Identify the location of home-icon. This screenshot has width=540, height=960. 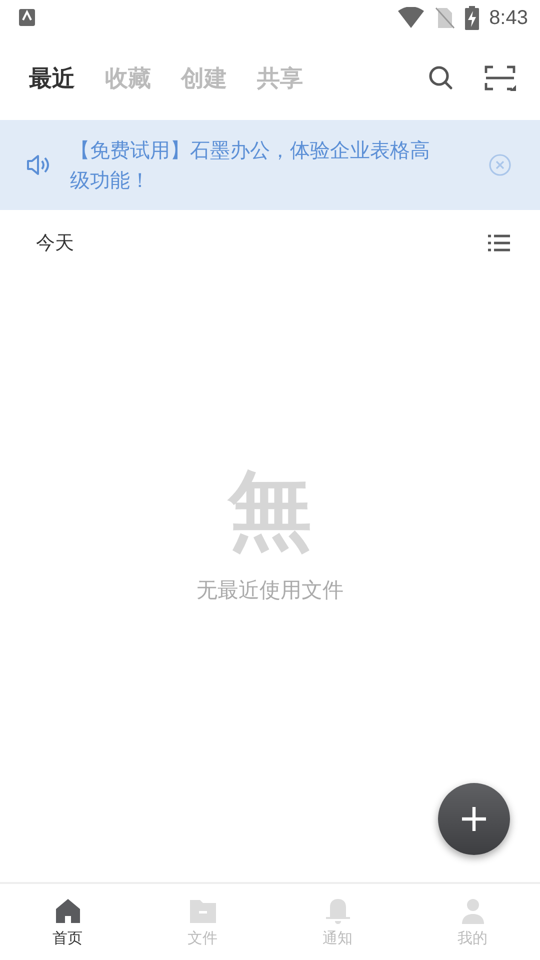
(68, 910).